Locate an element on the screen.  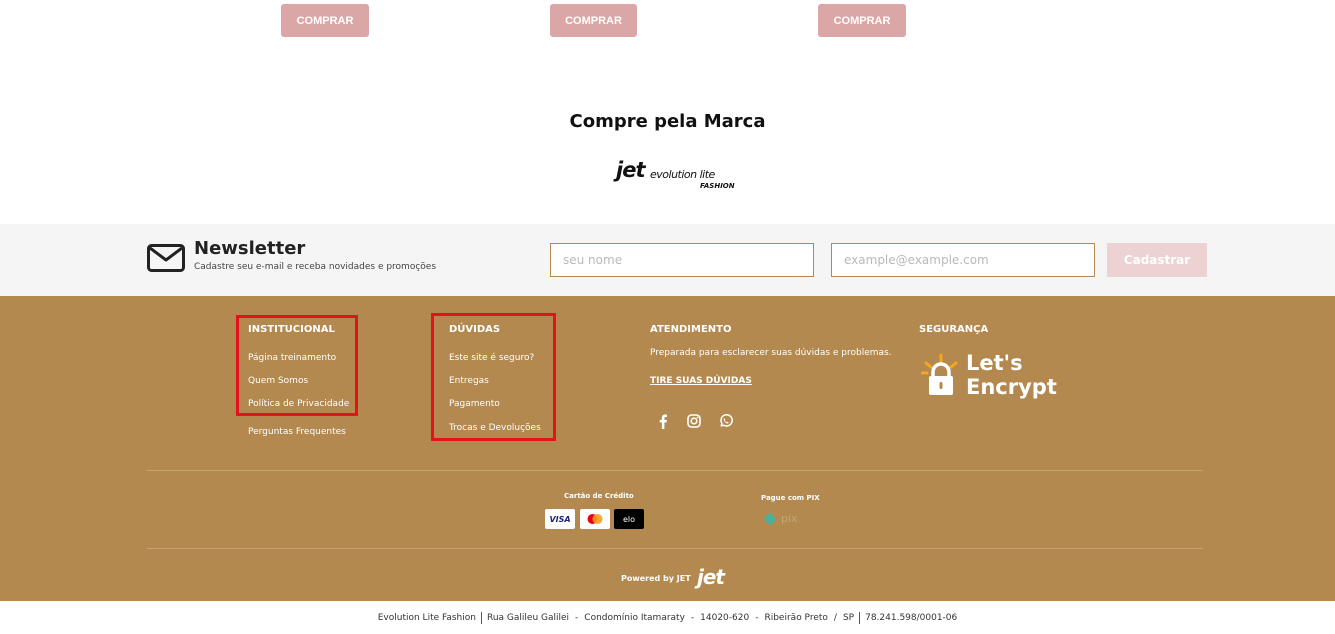
footer-heading-seguranca: SEGURANÇA is located at coordinates (954, 329).